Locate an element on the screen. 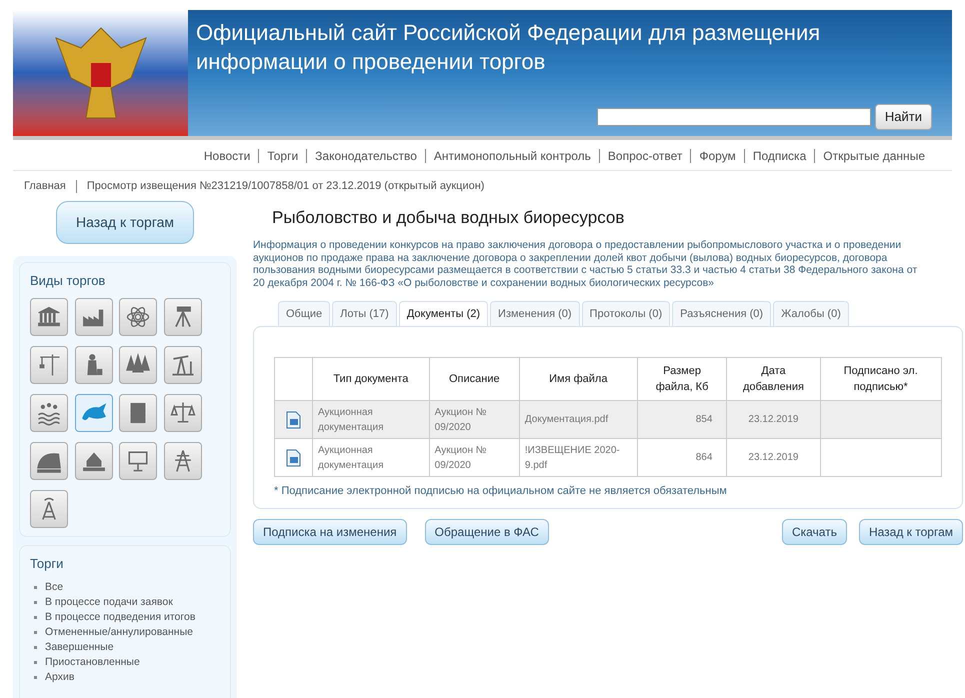  nav-link: Торги is located at coordinates (282, 156).